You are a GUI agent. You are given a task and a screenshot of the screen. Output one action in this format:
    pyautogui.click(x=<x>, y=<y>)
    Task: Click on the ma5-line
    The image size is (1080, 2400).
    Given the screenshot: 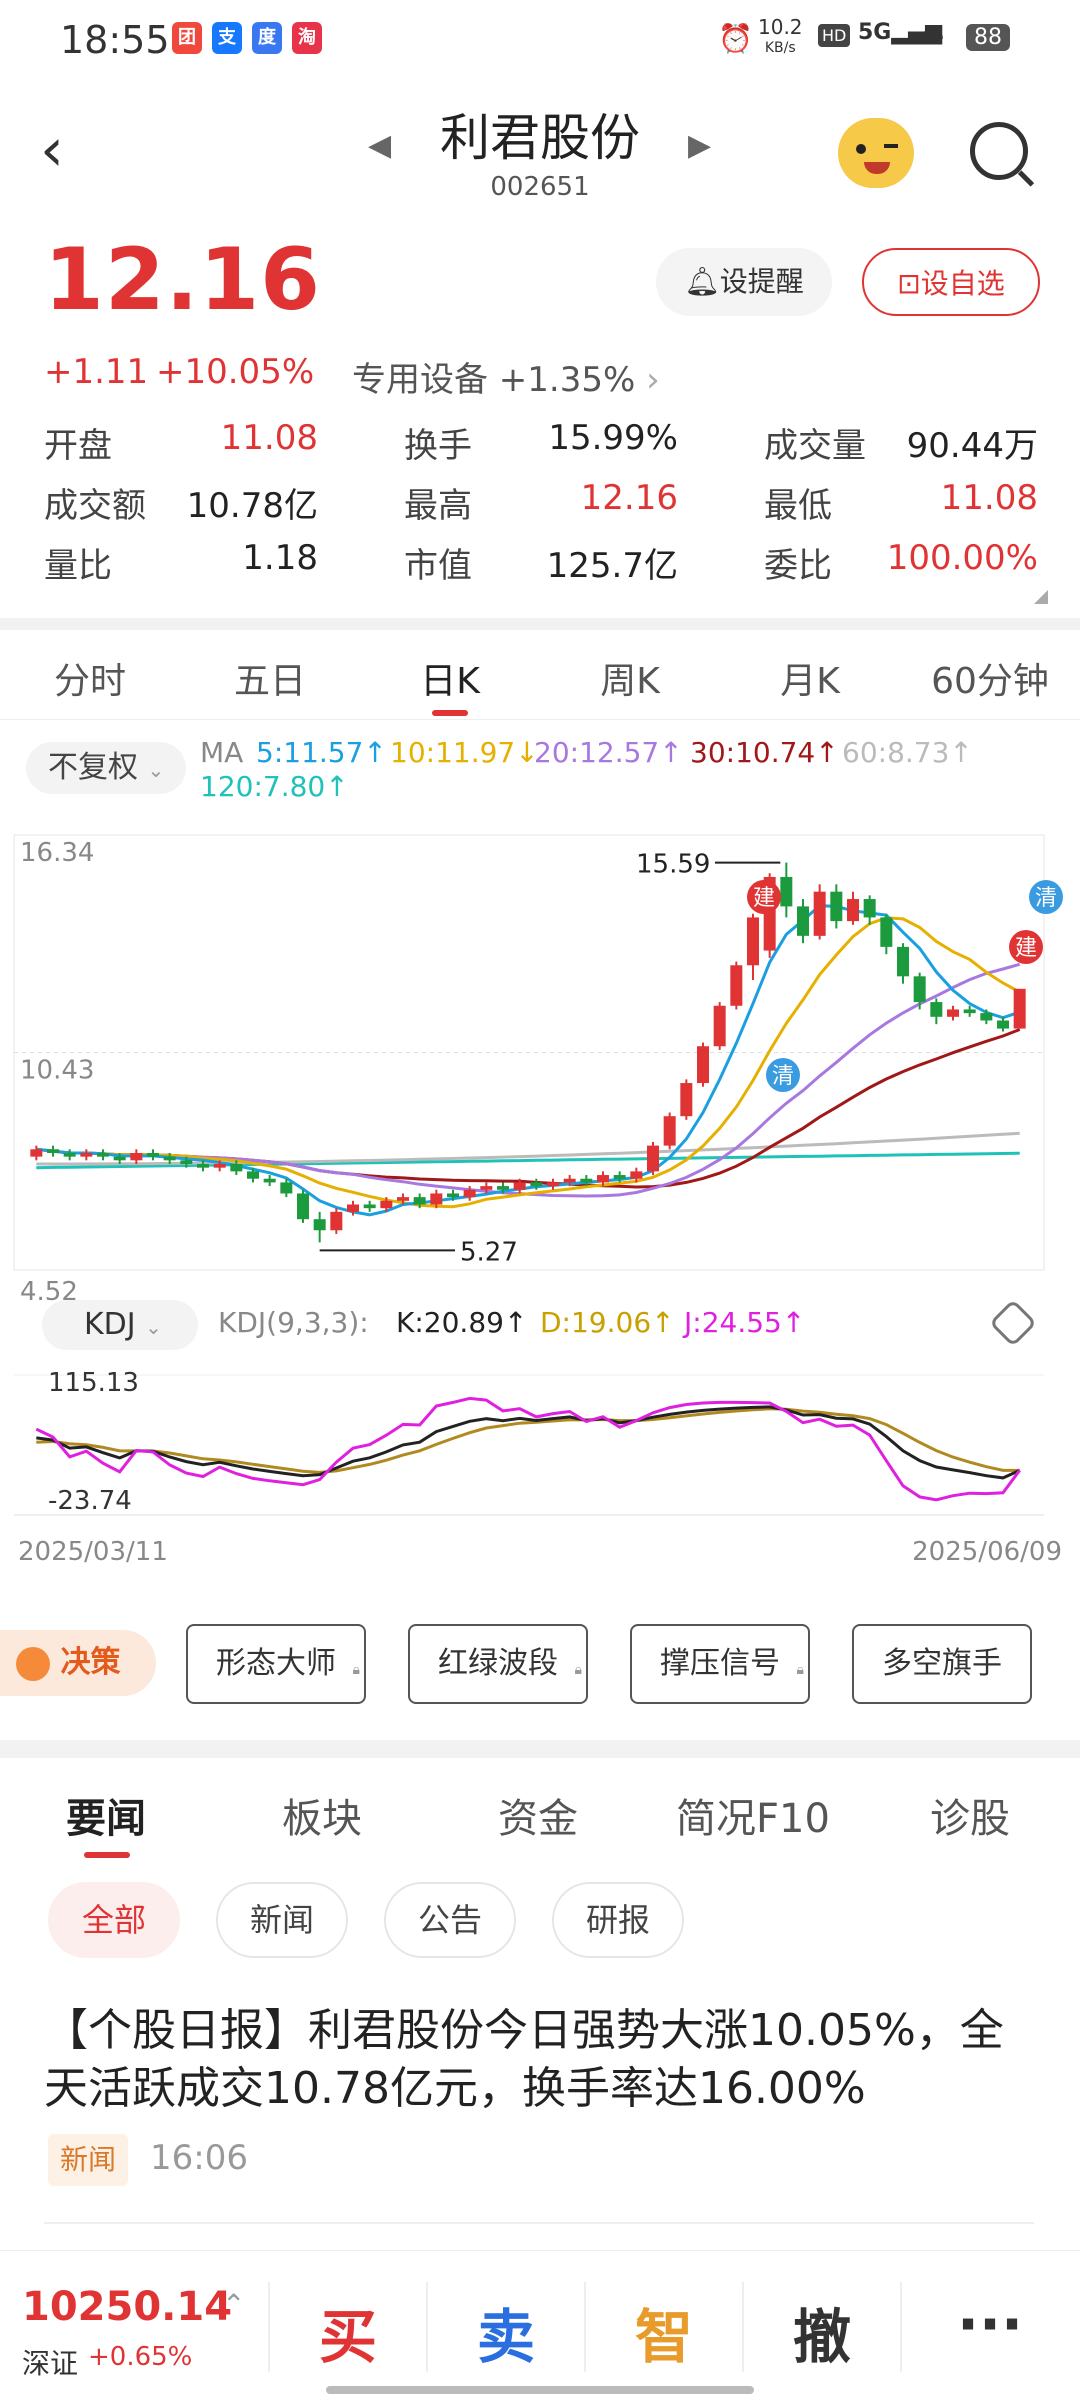 What is the action you would take?
    pyautogui.click(x=528, y=1060)
    